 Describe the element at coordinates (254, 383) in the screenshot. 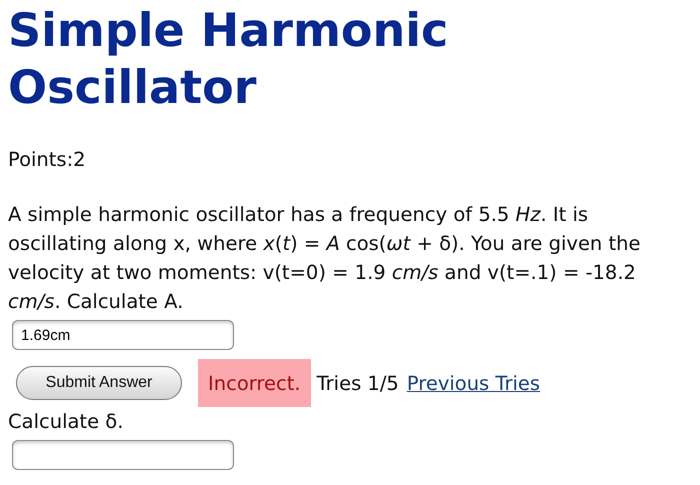

I see `feedback-label: Incorrect.` at that location.